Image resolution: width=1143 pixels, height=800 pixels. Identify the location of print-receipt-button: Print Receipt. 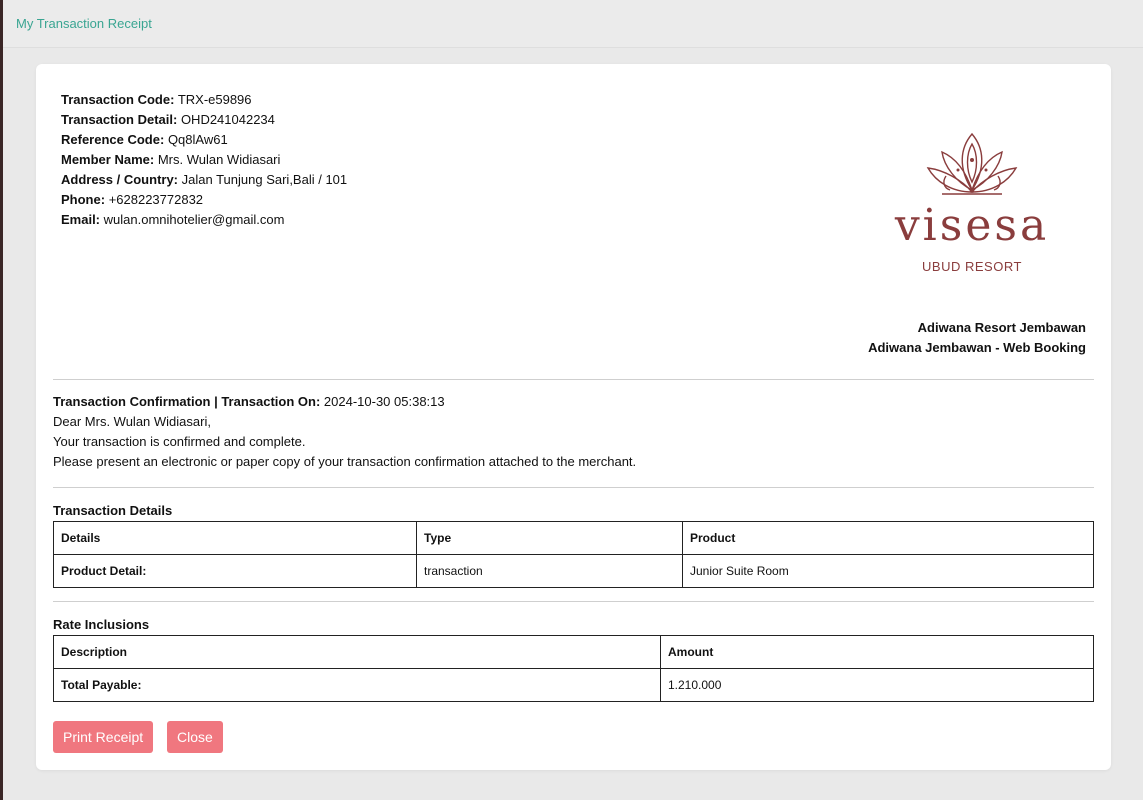
(103, 737).